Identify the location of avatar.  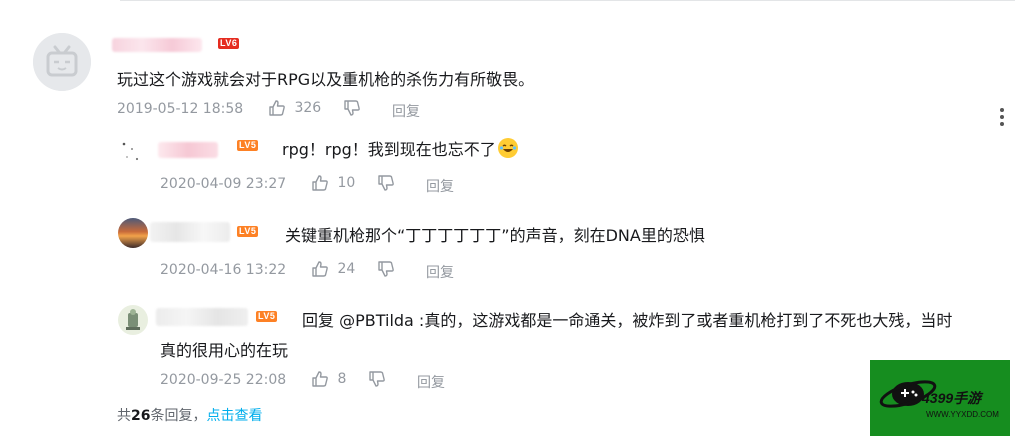
(62, 62).